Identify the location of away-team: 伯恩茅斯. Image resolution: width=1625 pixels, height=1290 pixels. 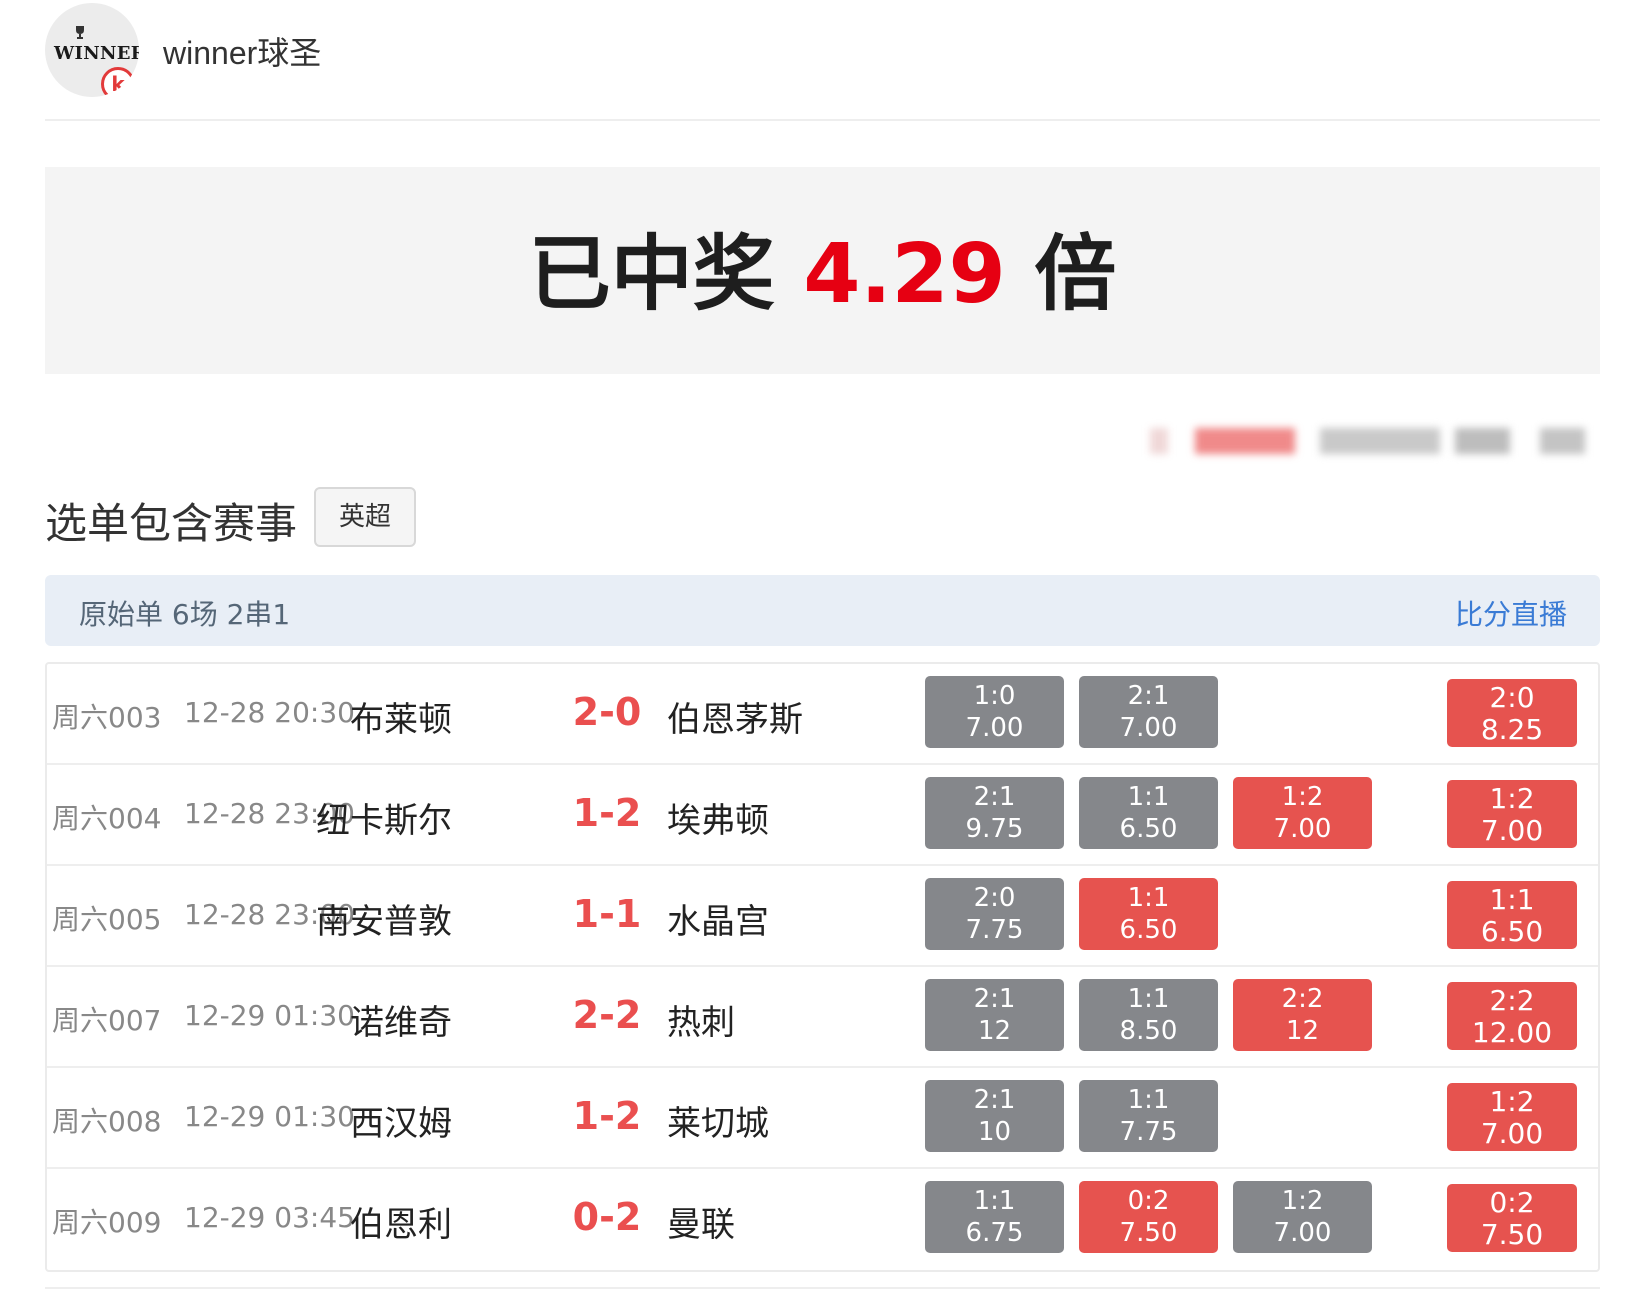
(735, 720).